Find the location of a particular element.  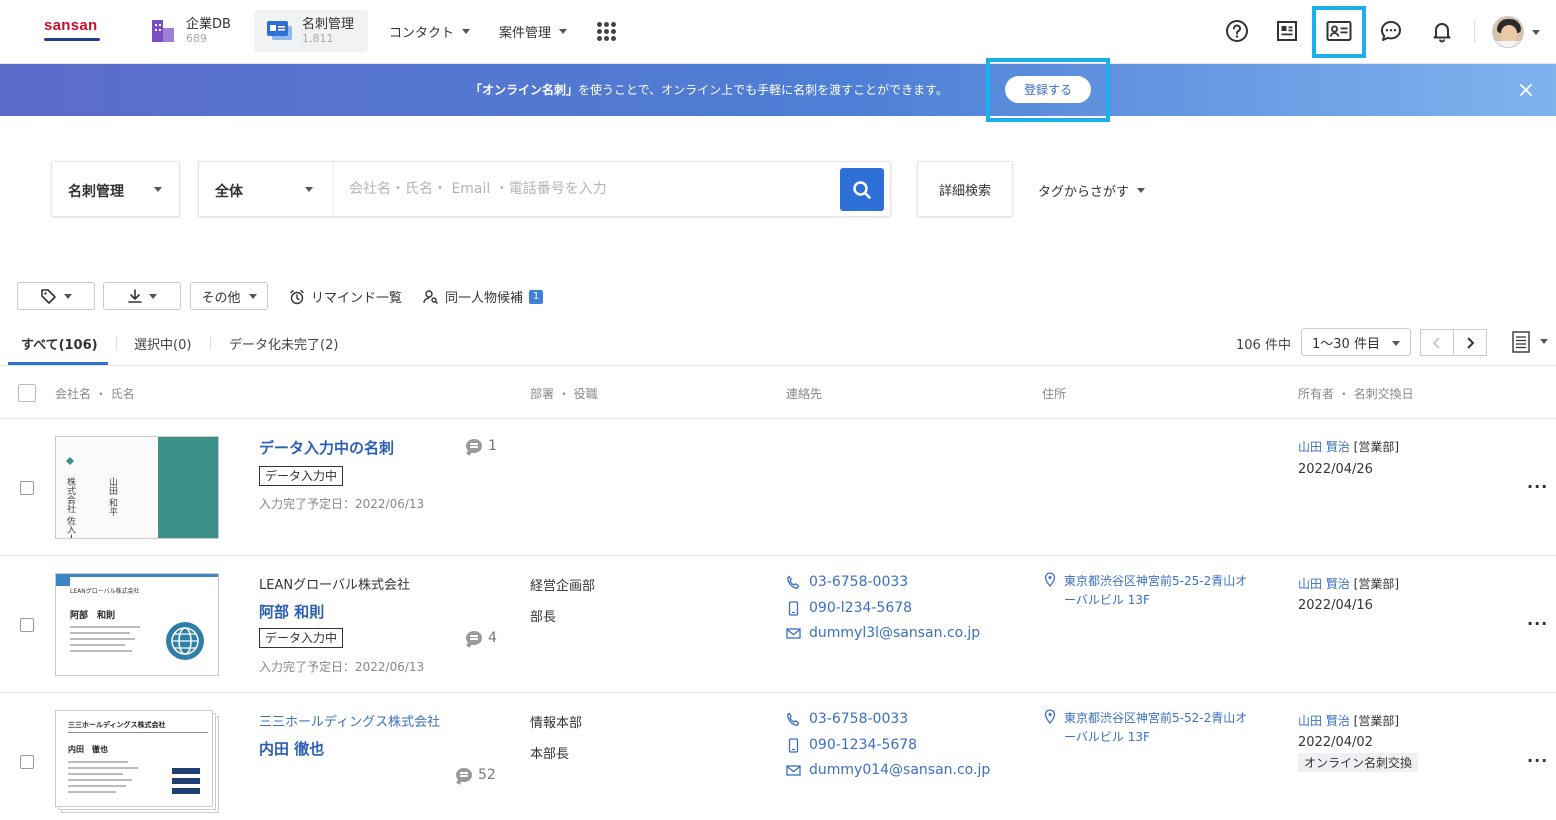

tab-incomplete: データ化未完了(2) is located at coordinates (283, 343).